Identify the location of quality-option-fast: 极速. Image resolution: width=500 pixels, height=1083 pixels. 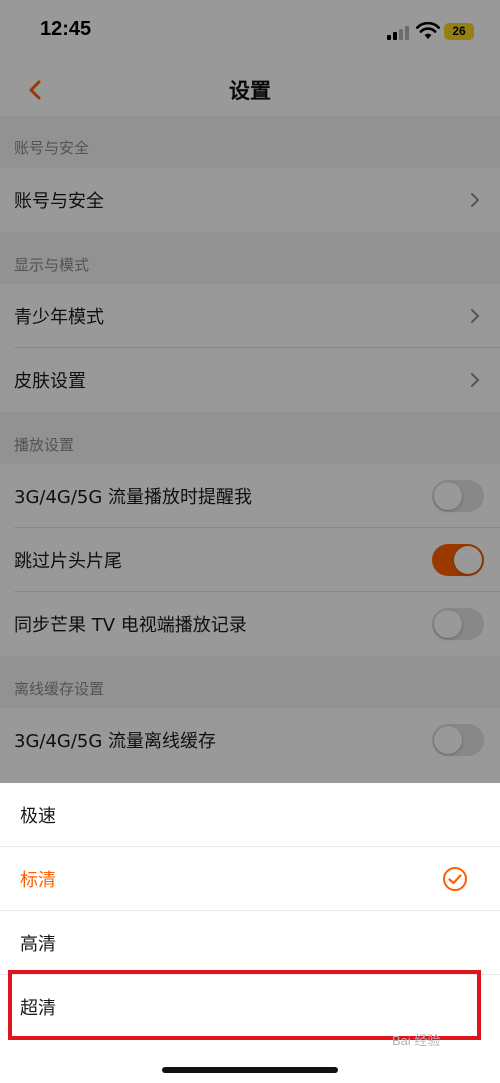
(250, 815).